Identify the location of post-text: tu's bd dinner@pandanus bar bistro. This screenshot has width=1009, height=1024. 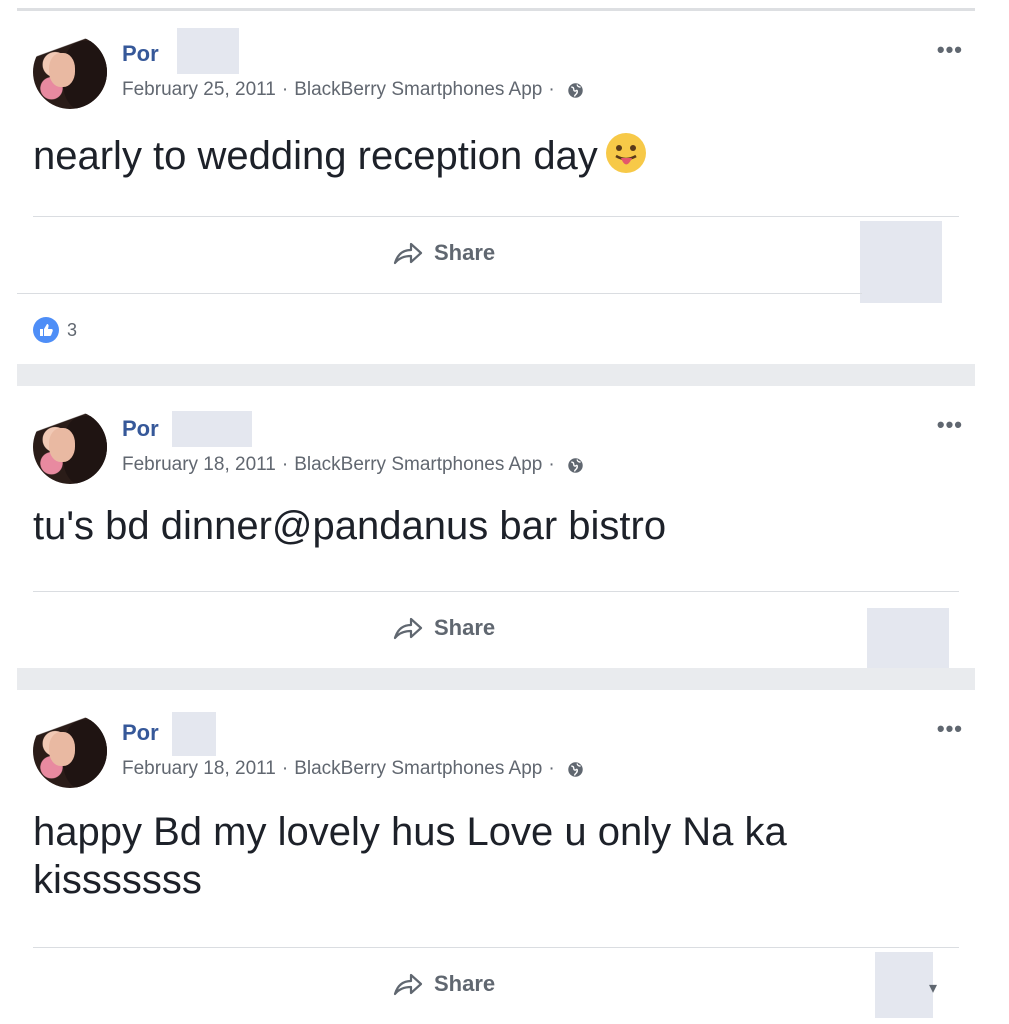
(474, 526).